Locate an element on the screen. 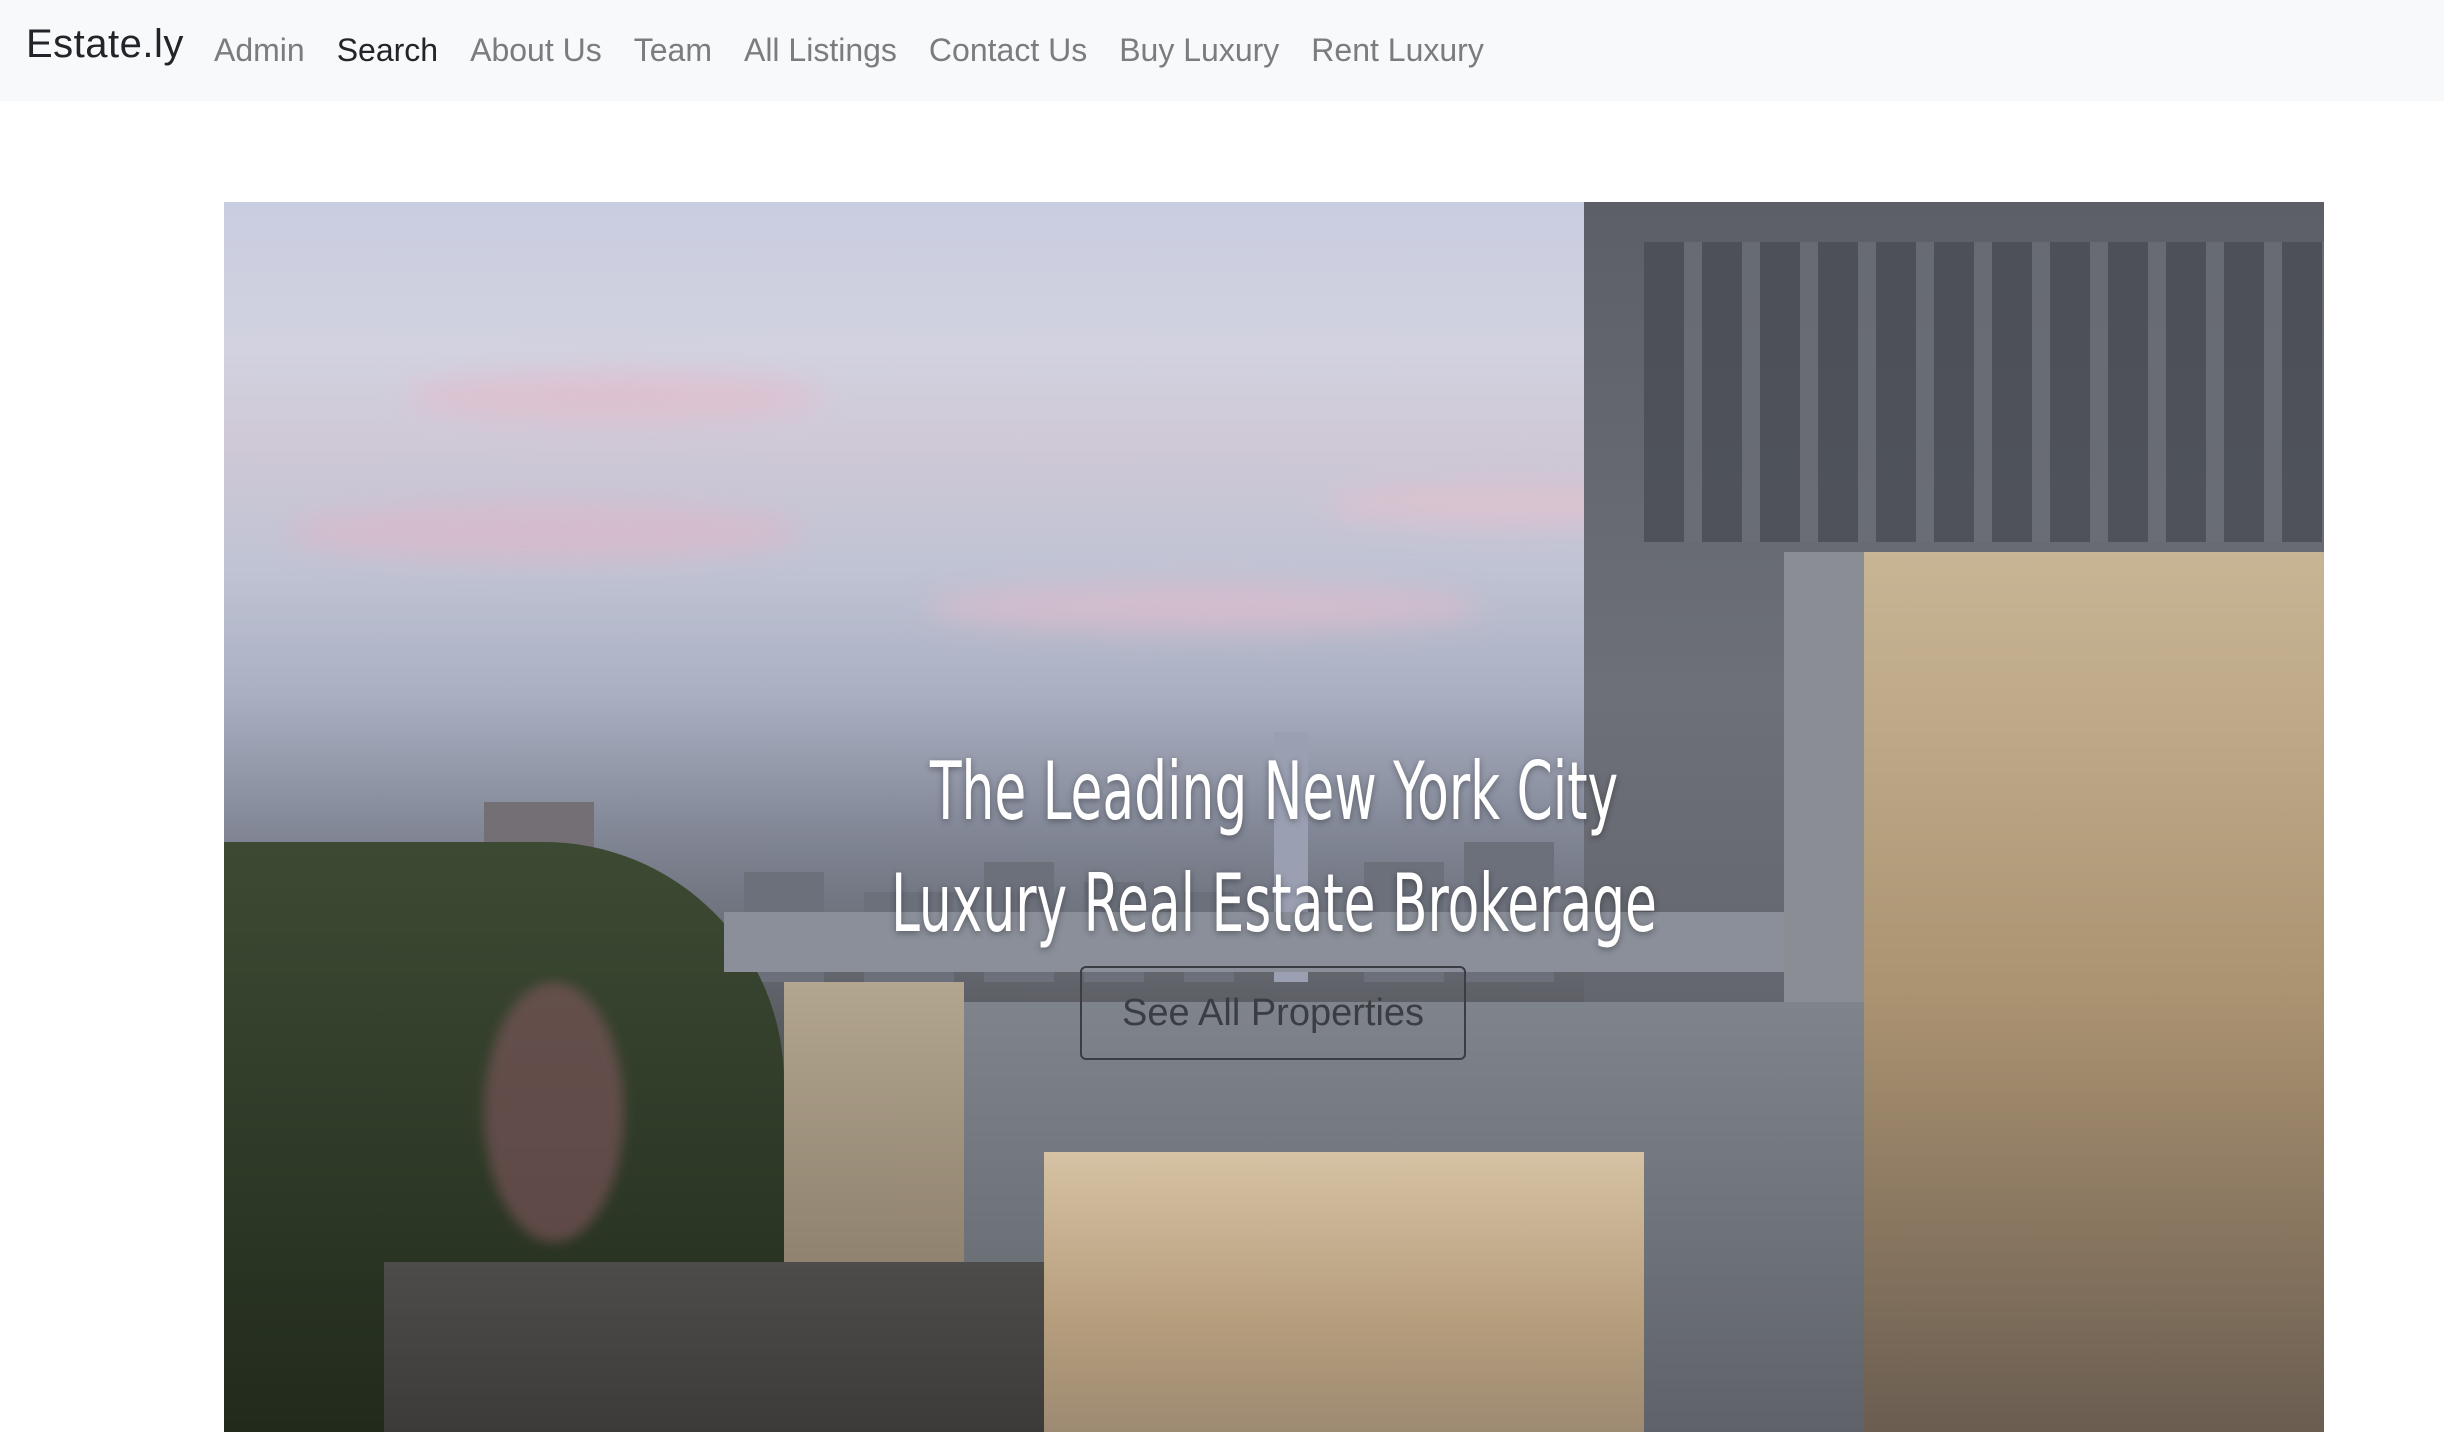 This screenshot has width=2444, height=1432. nav-item-about-us: About Us is located at coordinates (536, 50).